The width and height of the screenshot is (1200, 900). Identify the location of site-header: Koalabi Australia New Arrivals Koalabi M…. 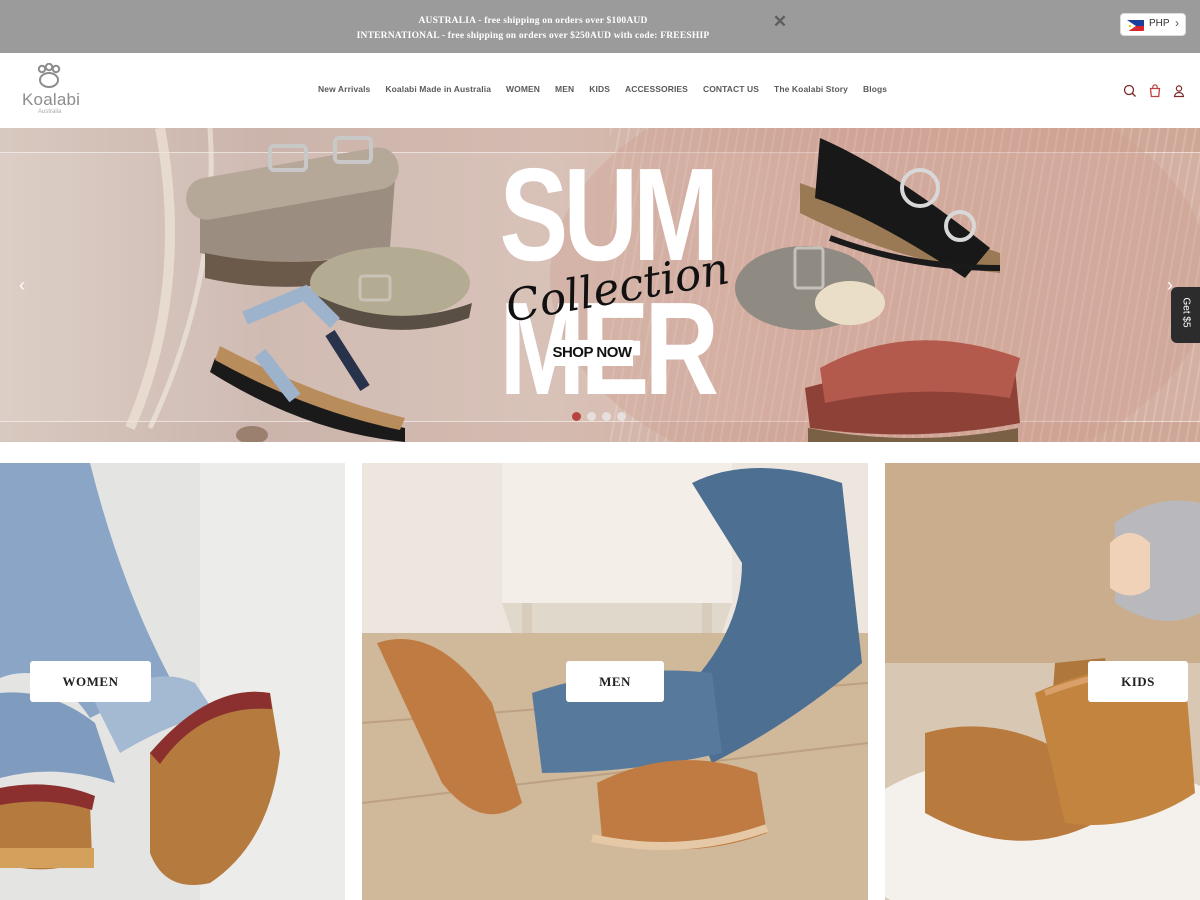
(600, 90).